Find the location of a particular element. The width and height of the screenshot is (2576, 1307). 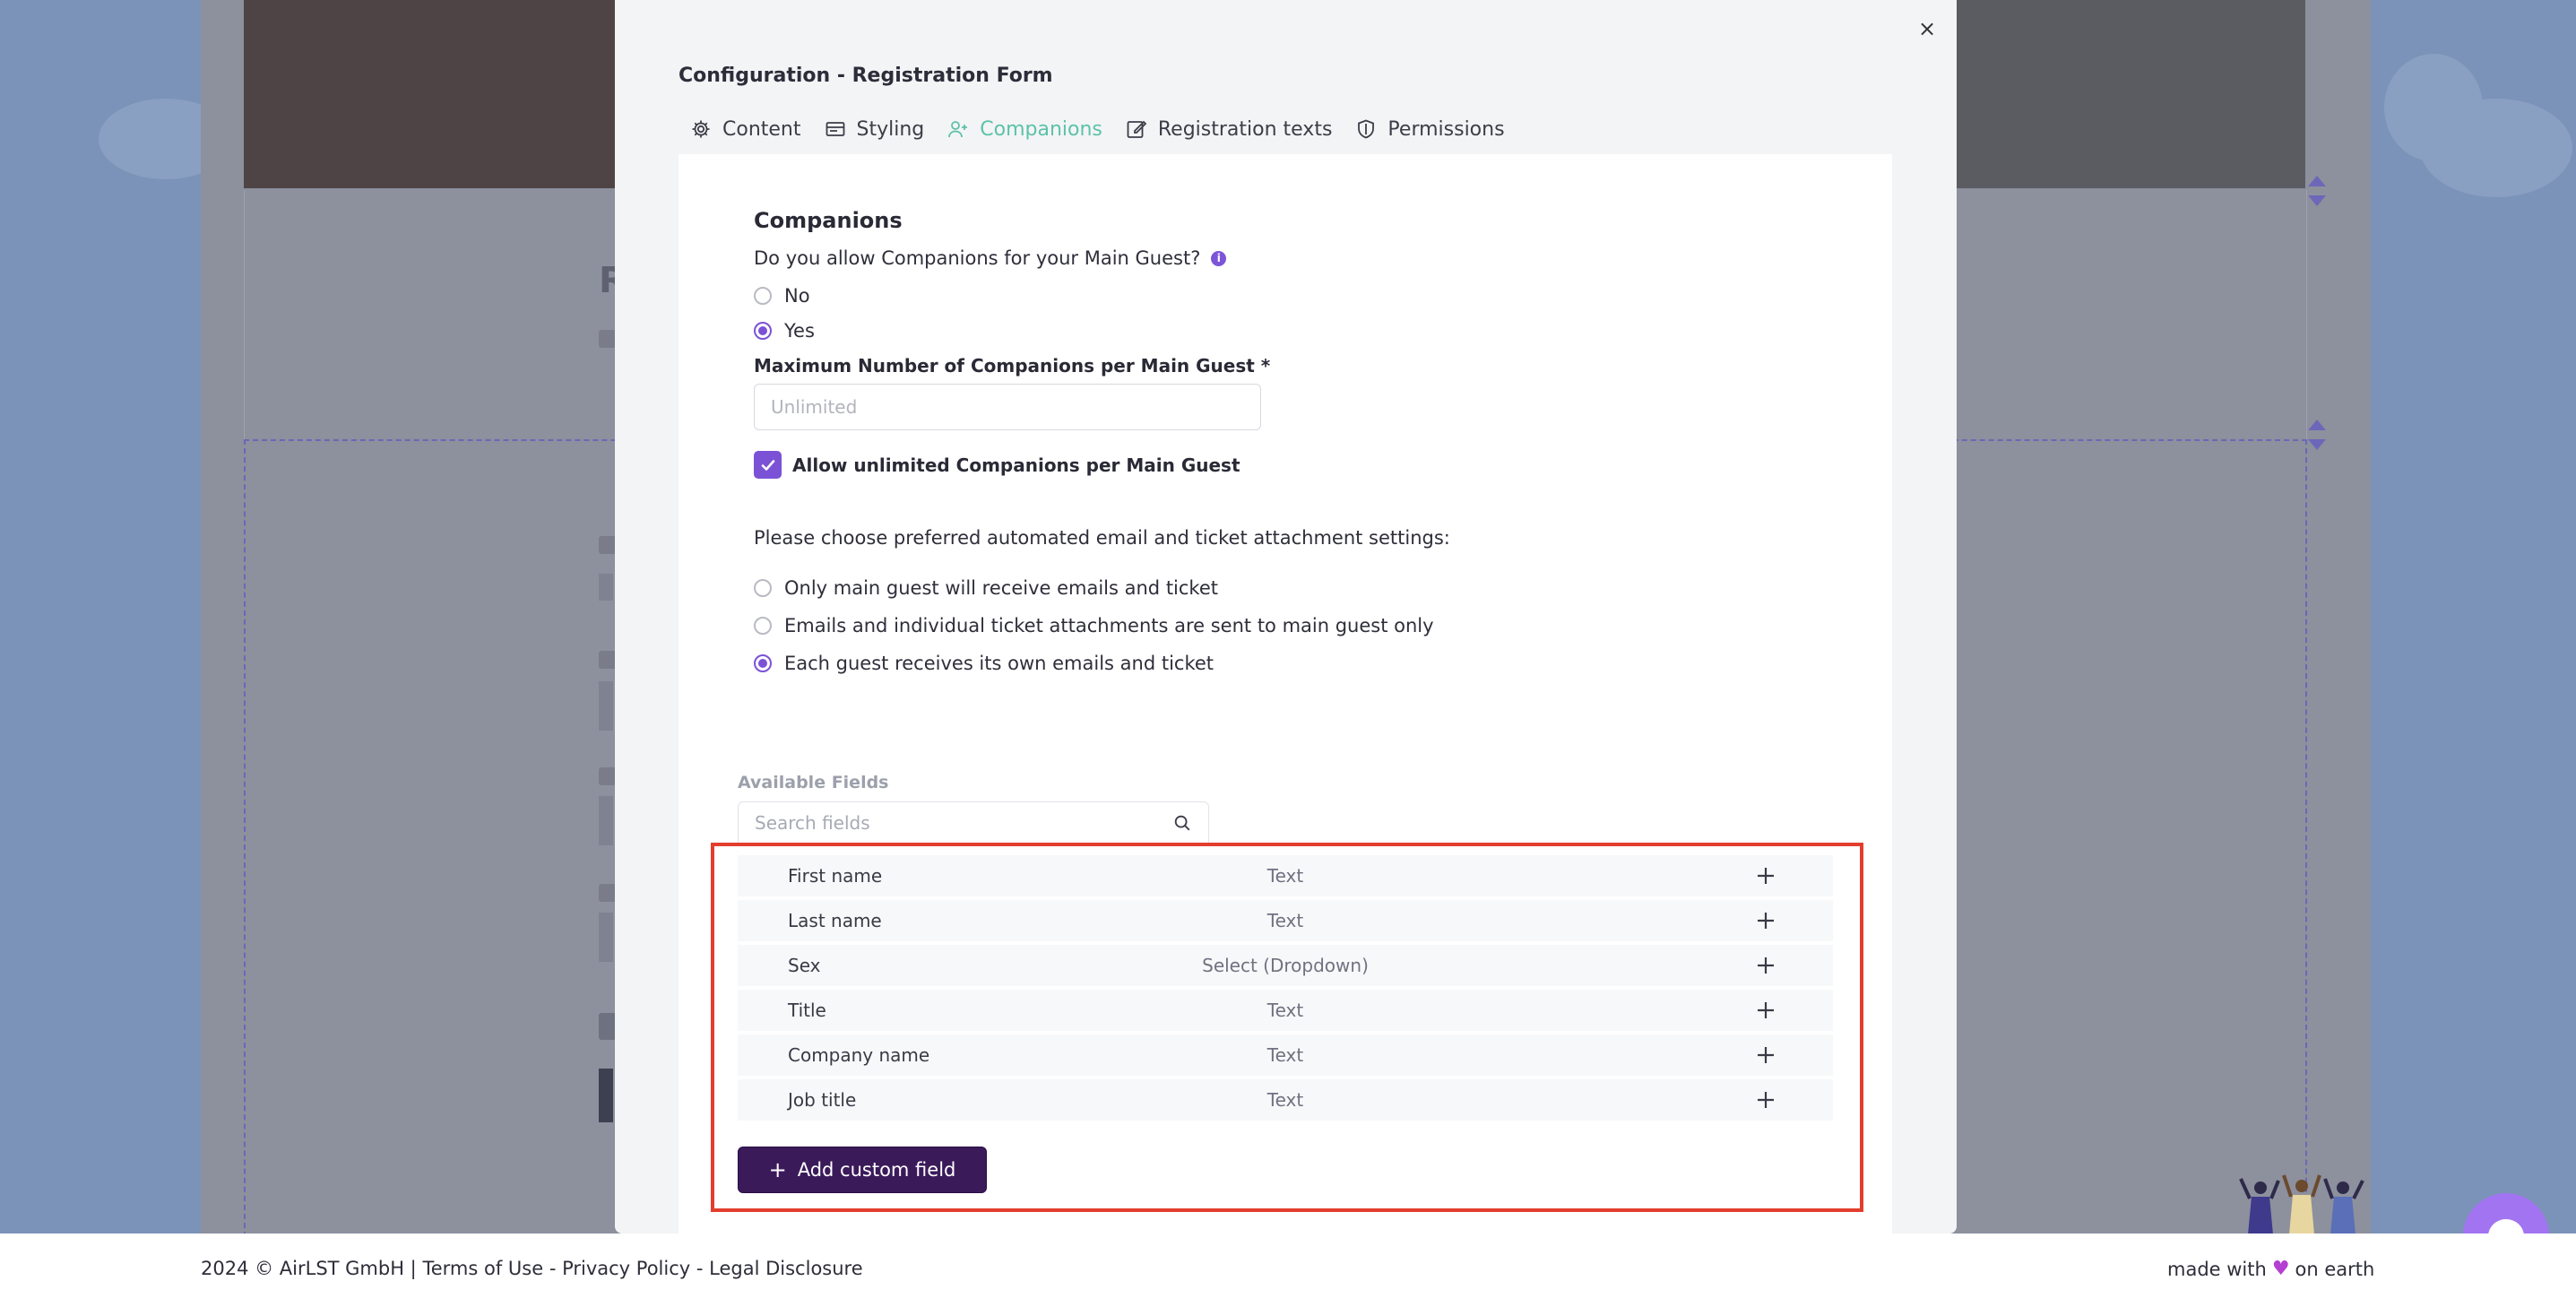

field-type: Select (Dropdown) is located at coordinates (1285, 965).